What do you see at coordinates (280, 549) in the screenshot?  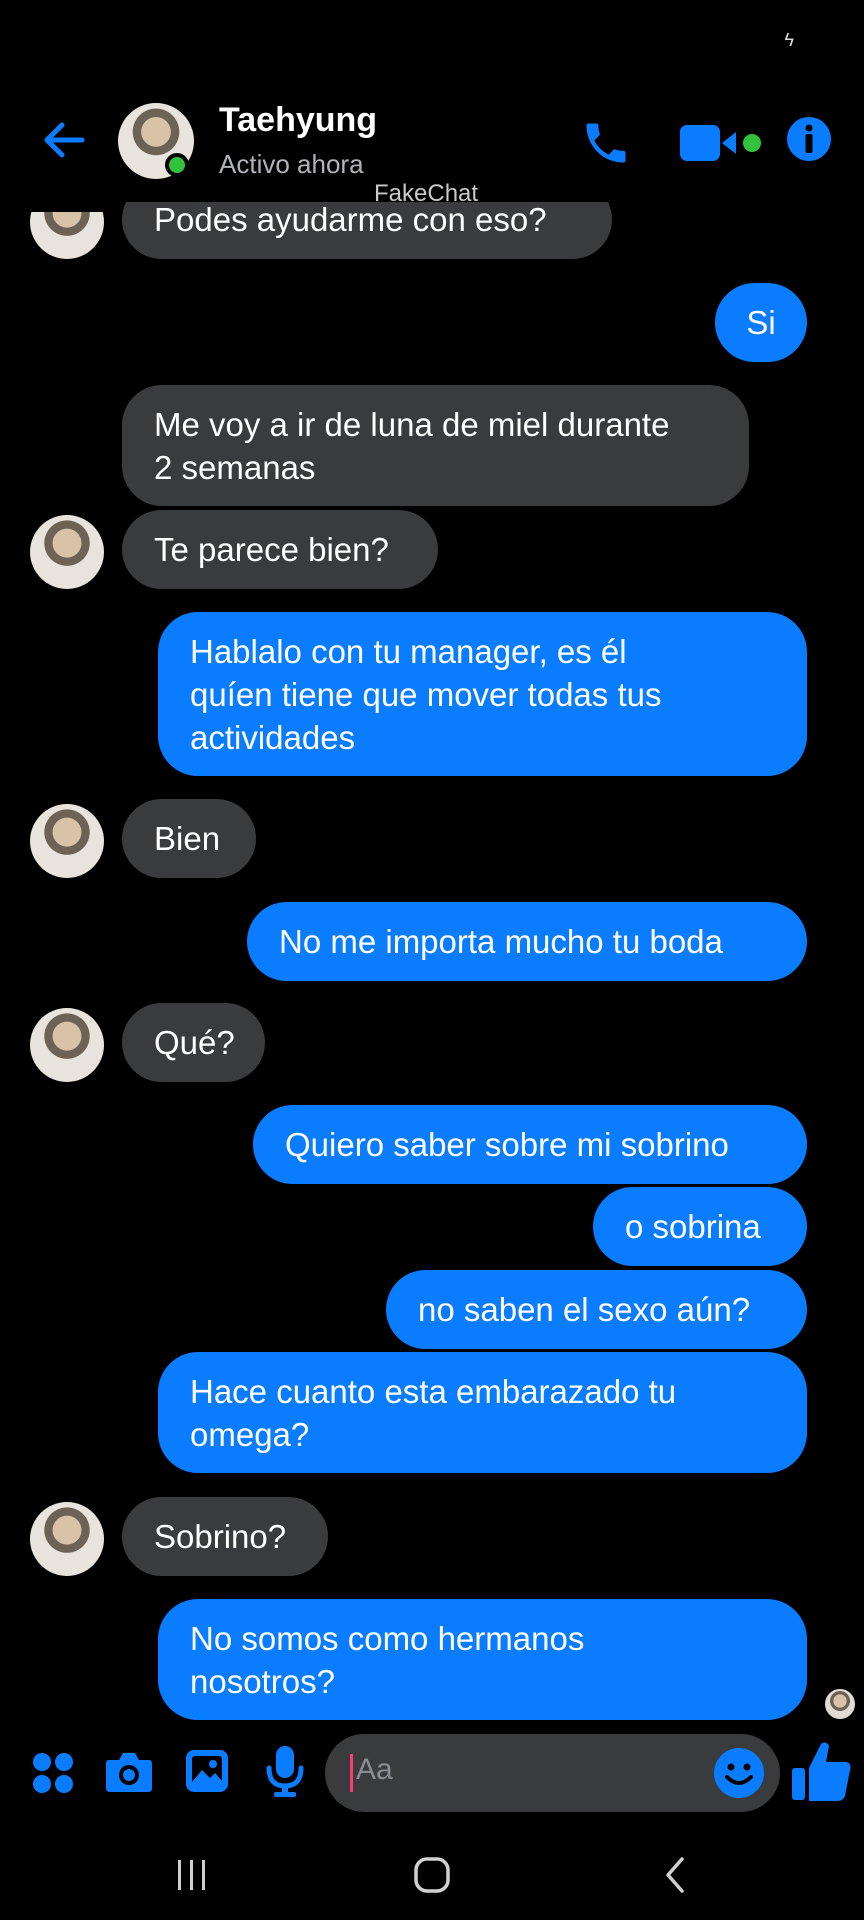 I see `message-incoming: Te parece bien?` at bounding box center [280, 549].